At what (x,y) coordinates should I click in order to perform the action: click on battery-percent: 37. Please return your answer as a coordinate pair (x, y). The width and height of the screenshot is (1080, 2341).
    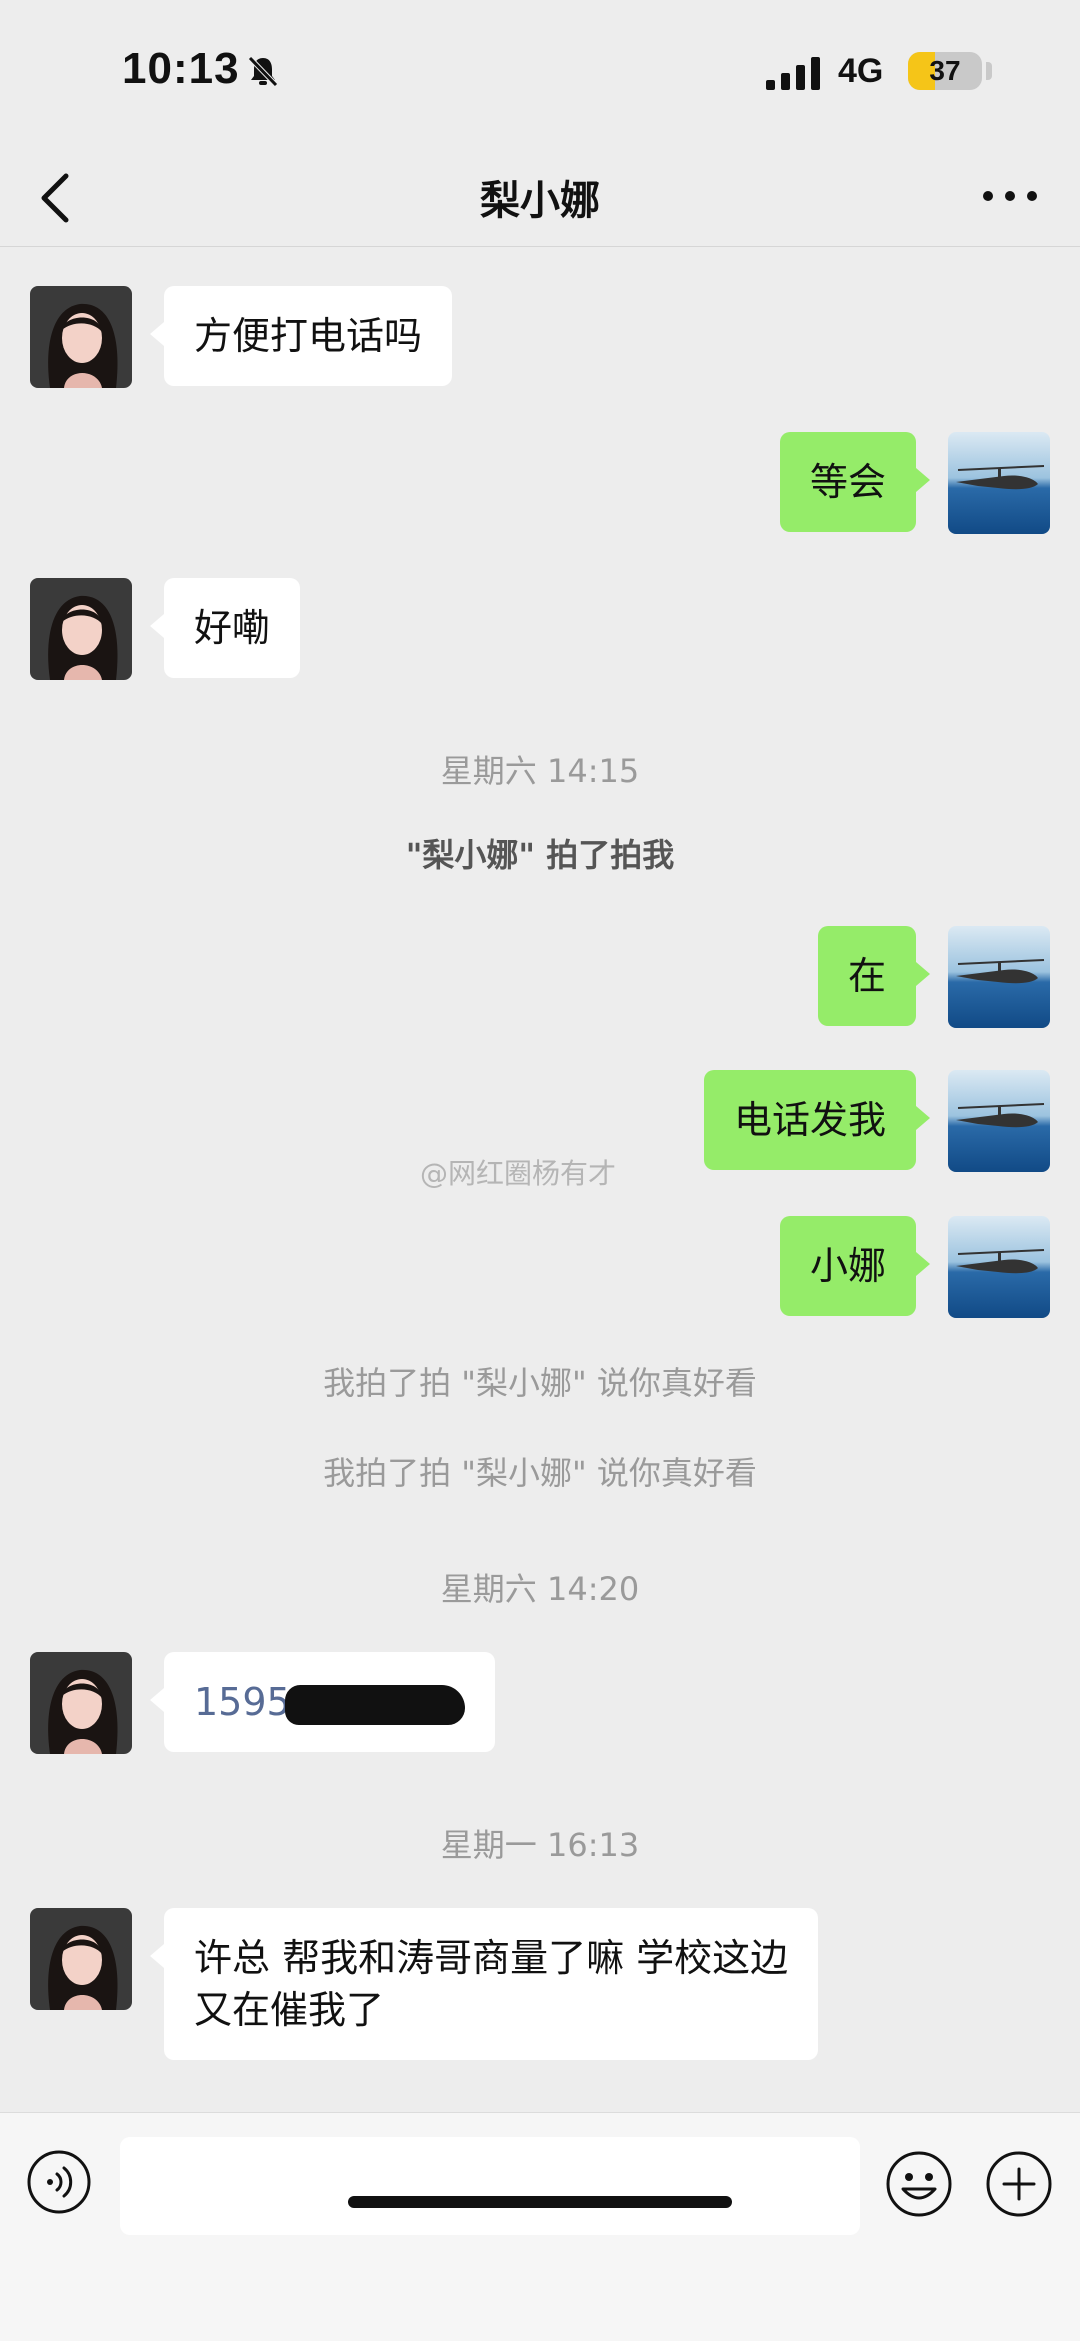
    Looking at the image, I should click on (945, 70).